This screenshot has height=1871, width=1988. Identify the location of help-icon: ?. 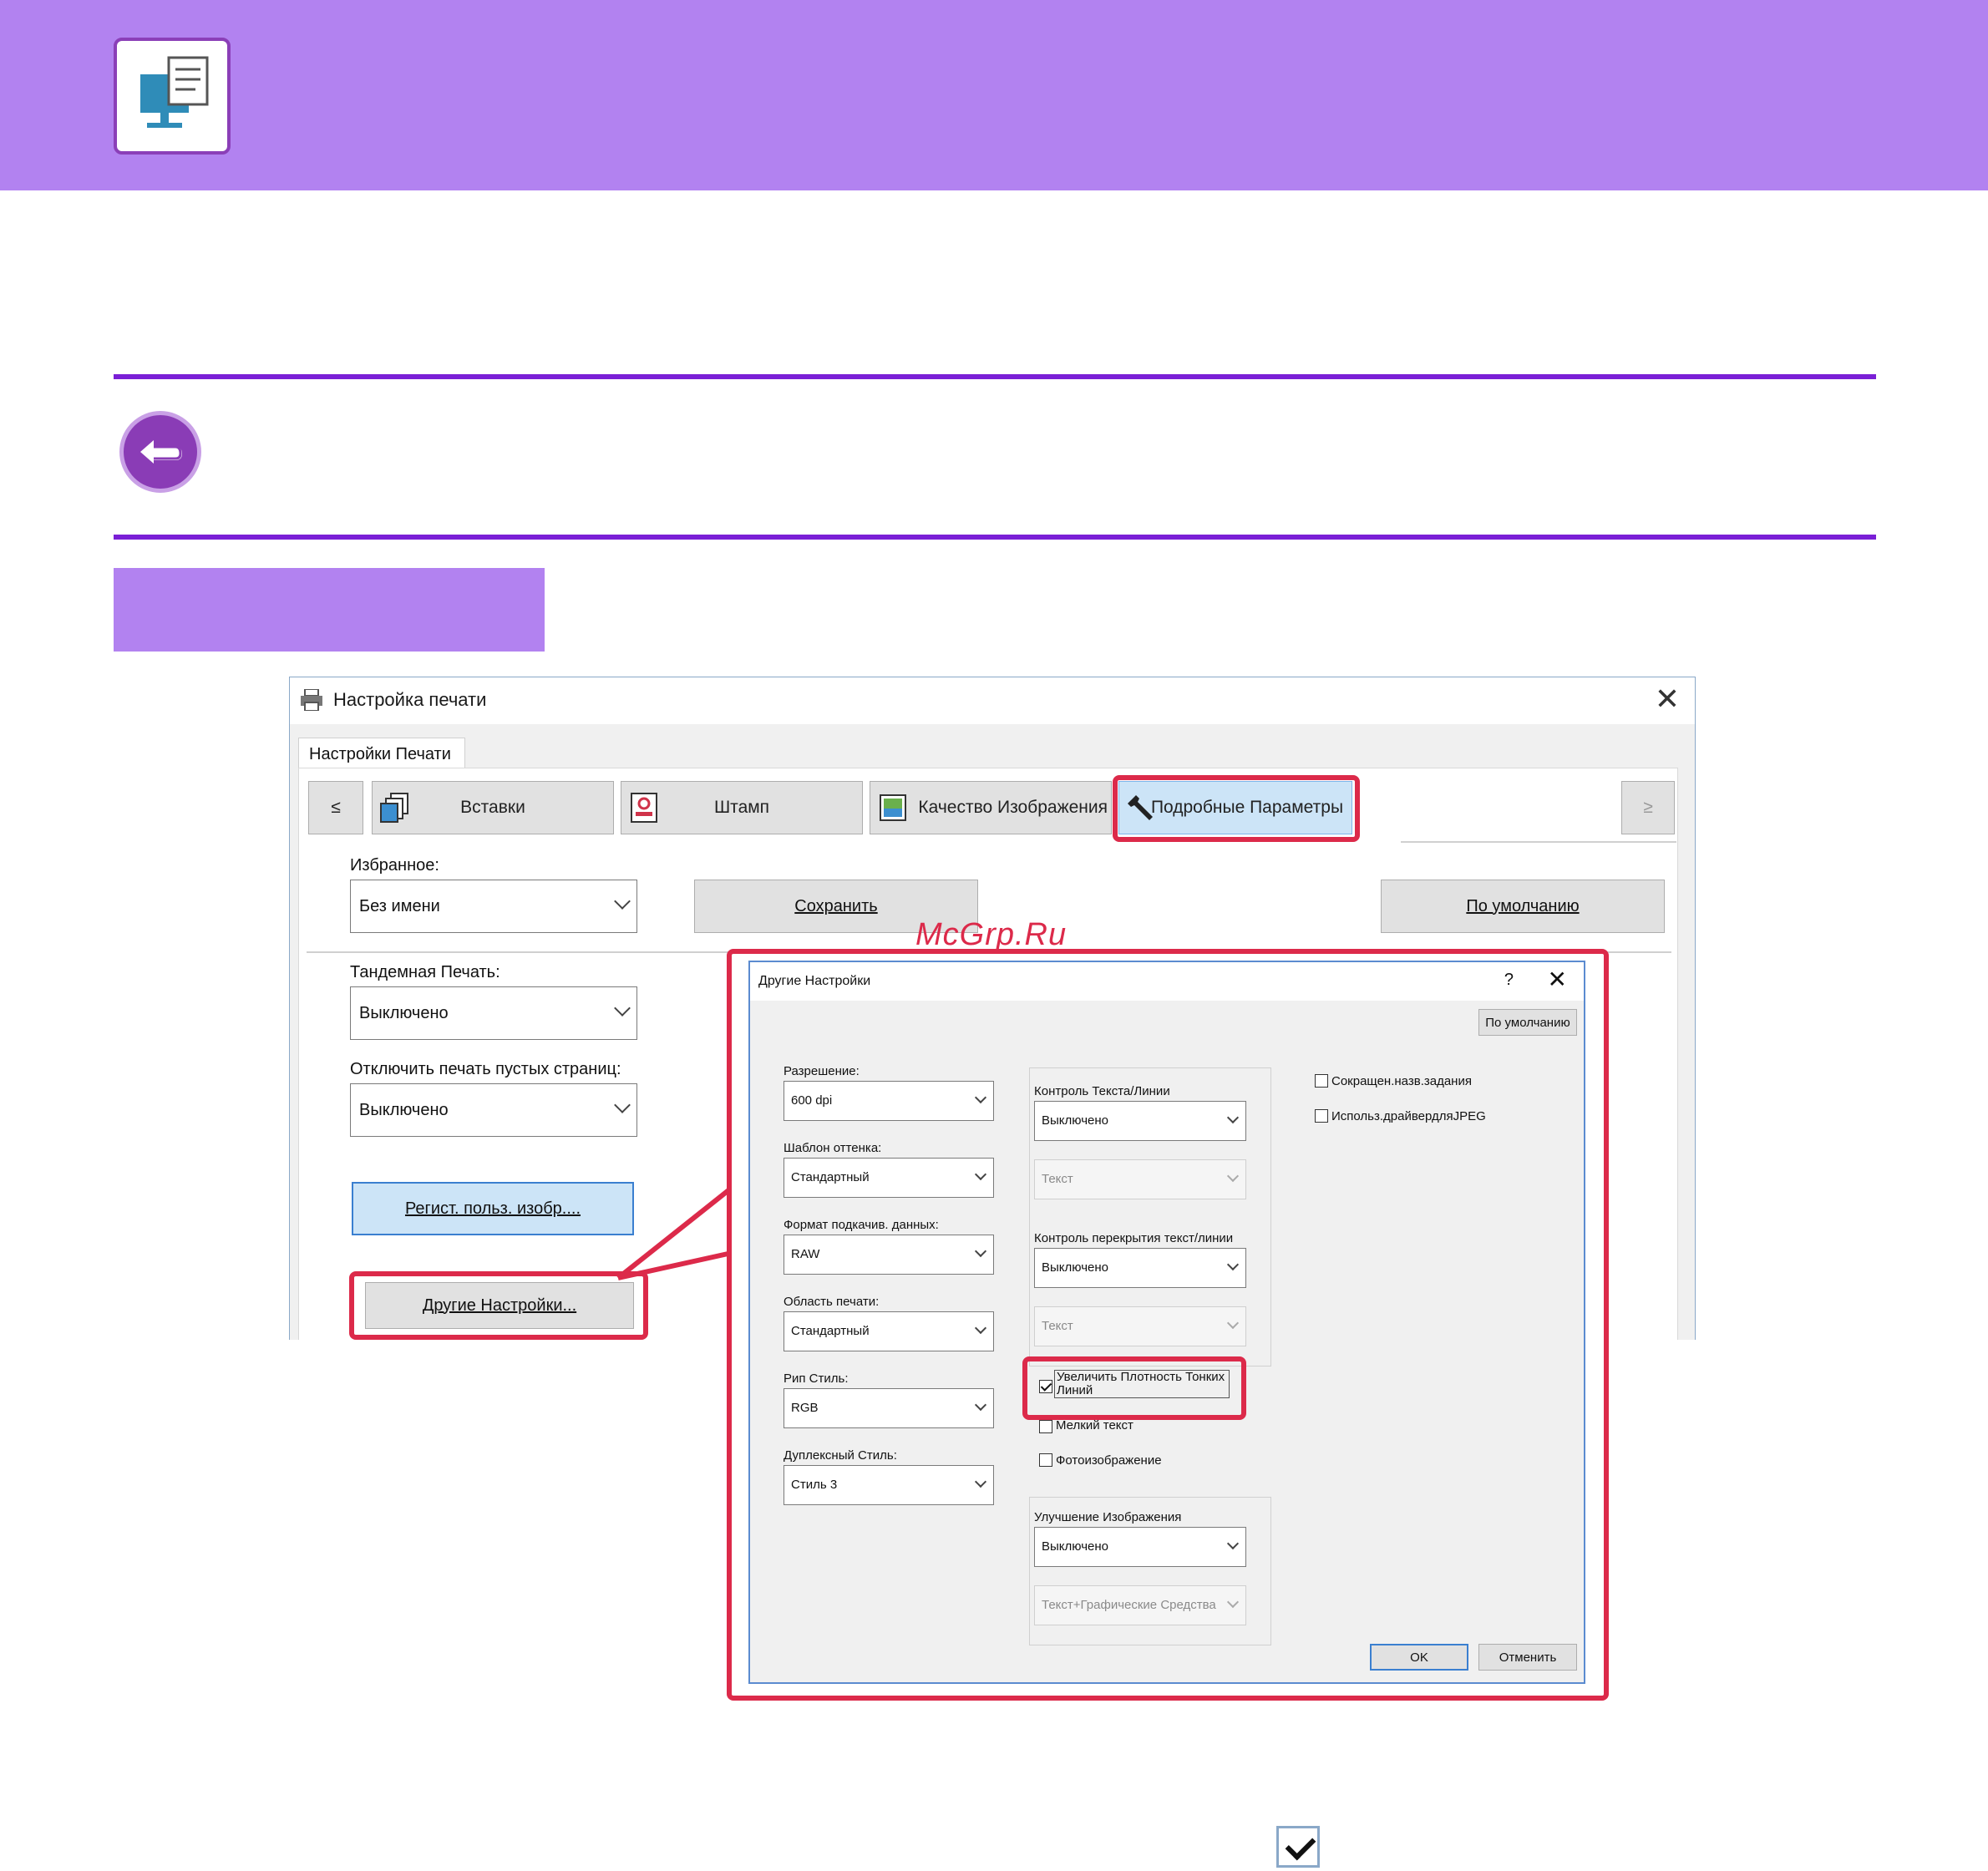
(1509, 980).